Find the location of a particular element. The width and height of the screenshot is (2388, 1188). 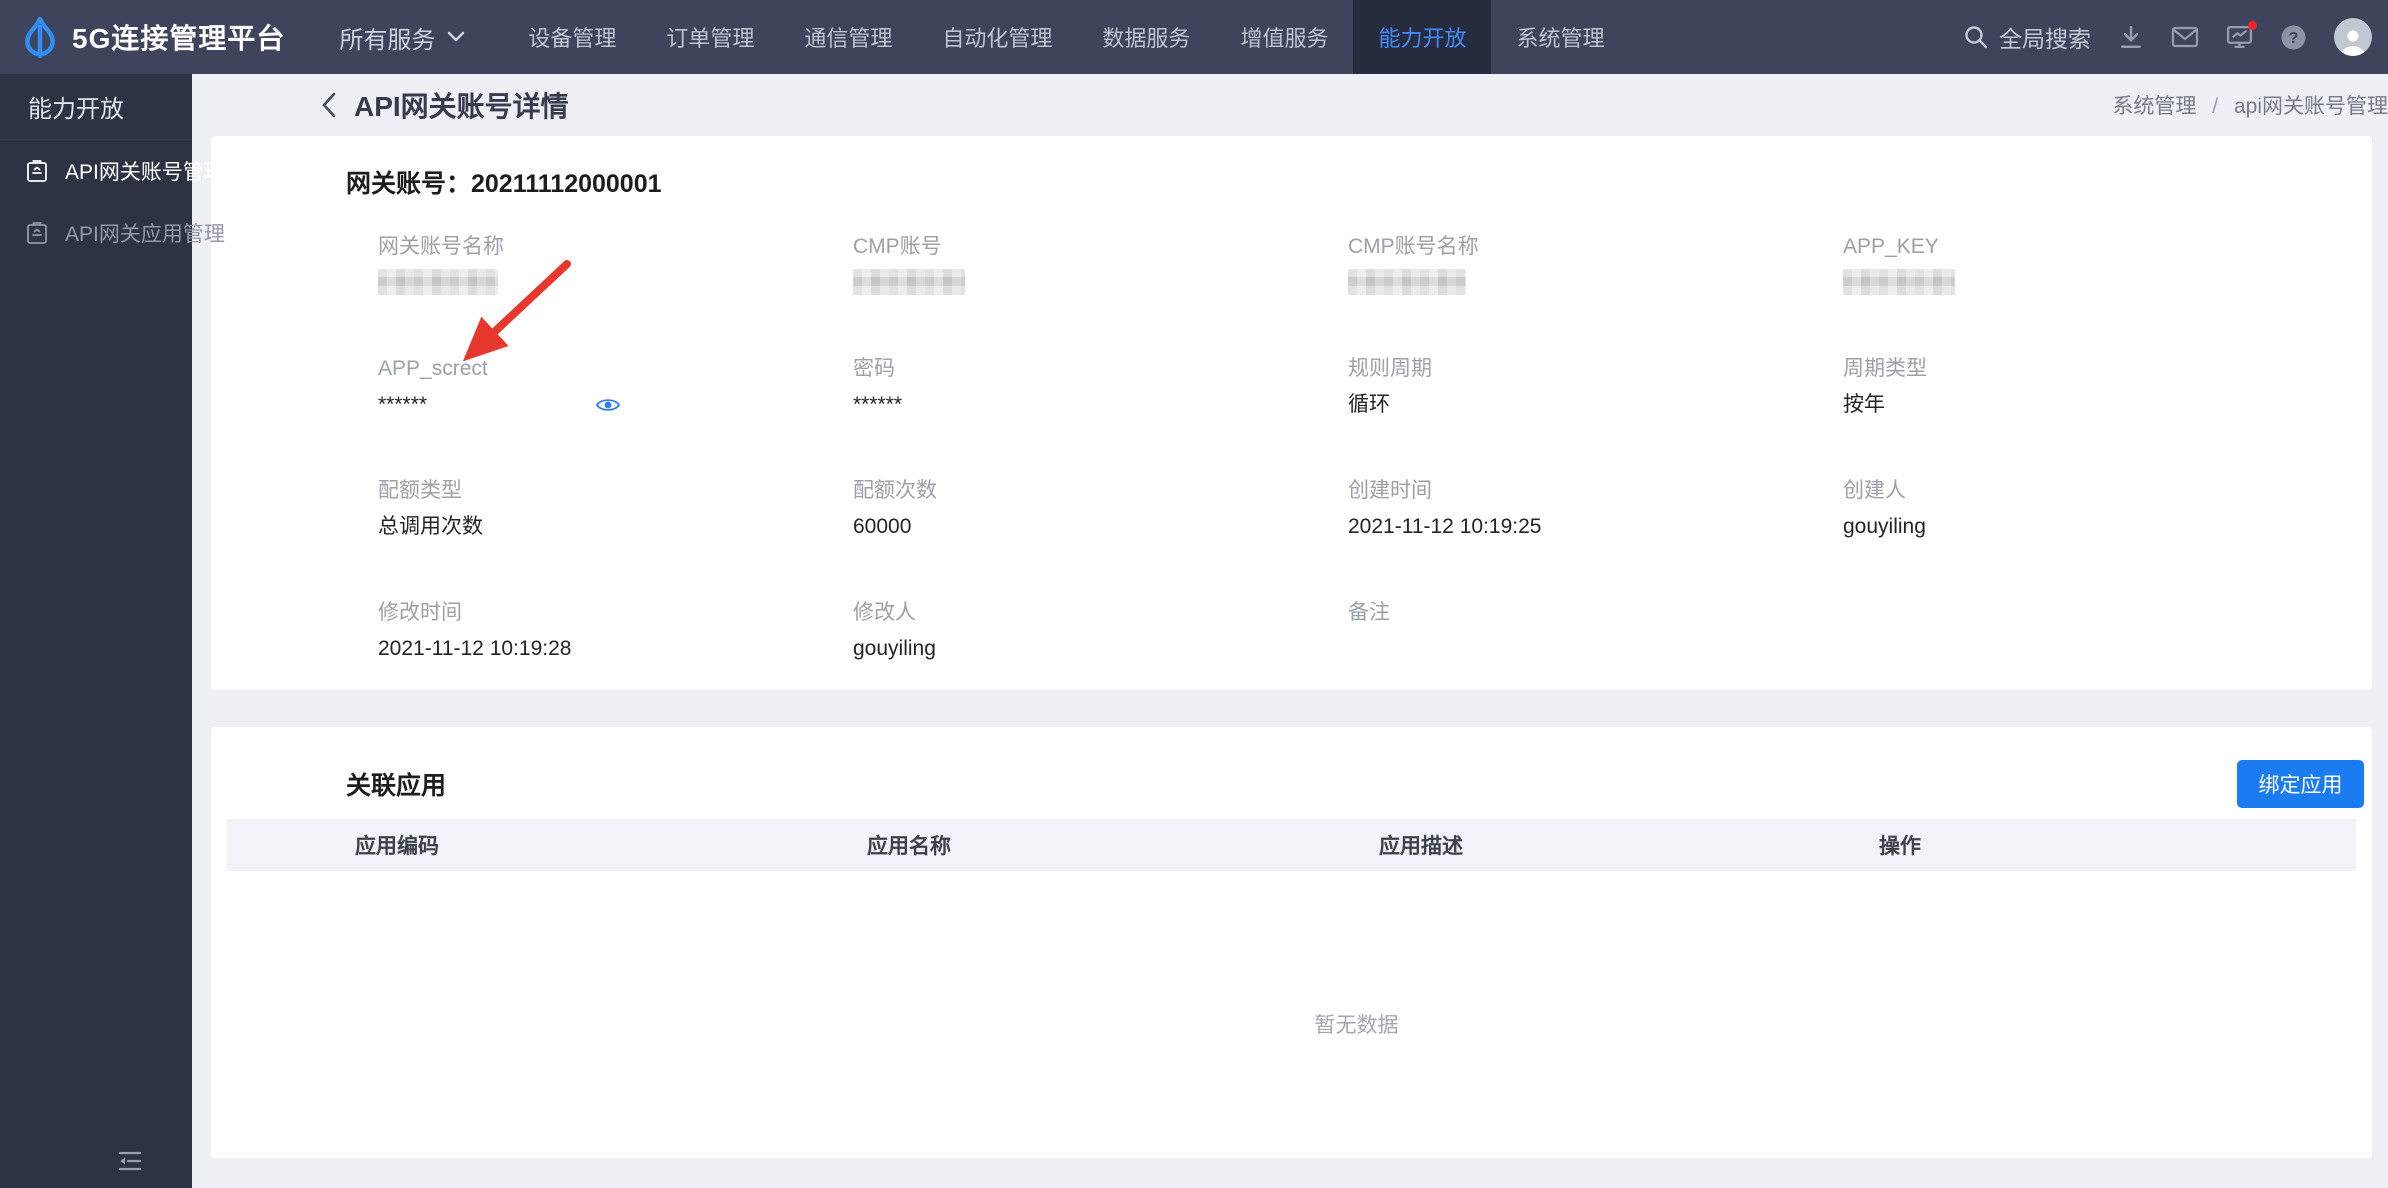

detail-field: 密码 ****** is located at coordinates (1100, 417).